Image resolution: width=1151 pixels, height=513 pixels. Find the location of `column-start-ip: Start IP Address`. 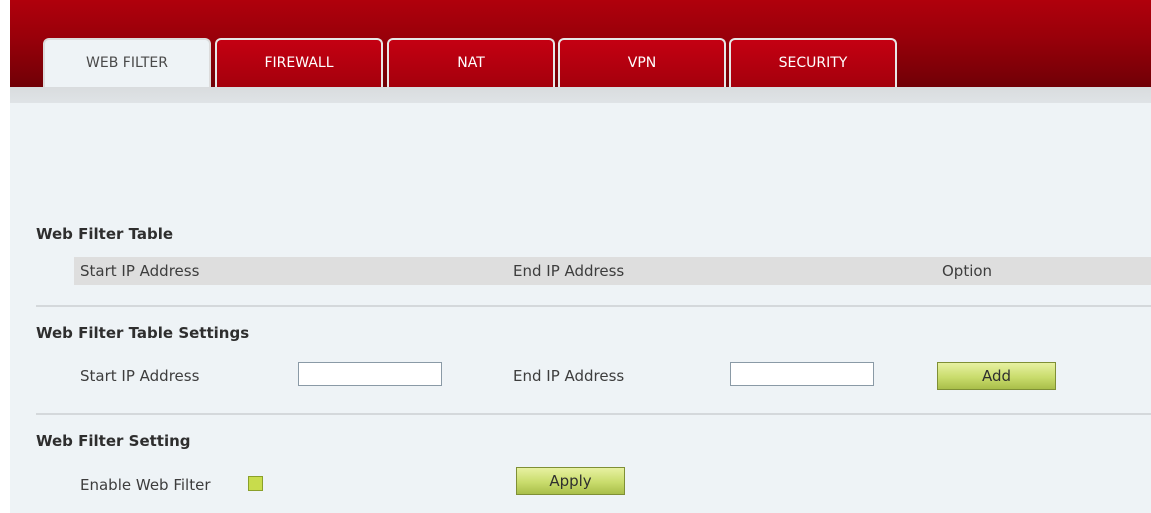

column-start-ip: Start IP Address is located at coordinates (140, 271).